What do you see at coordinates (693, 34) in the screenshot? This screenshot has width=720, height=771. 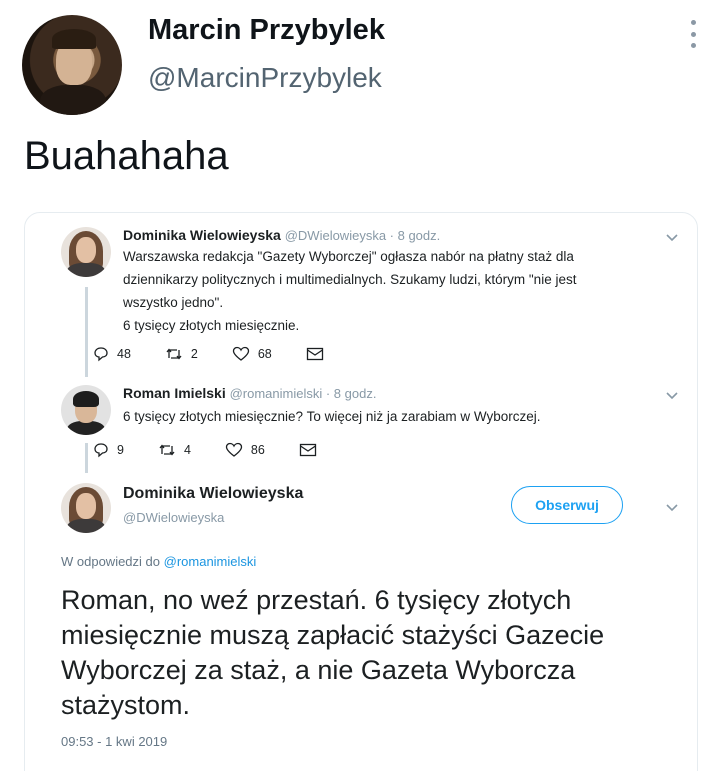 I see `more-options-icon` at bounding box center [693, 34].